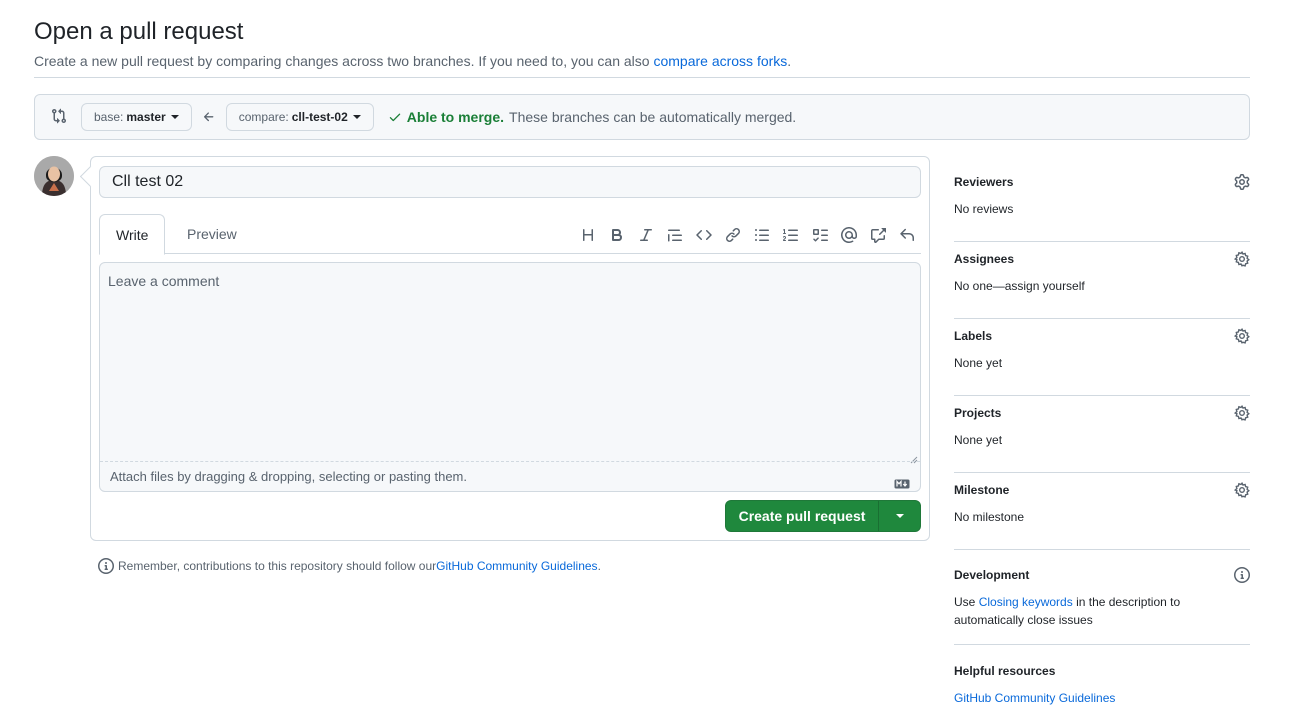 Image resolution: width=1309 pixels, height=710 pixels. What do you see at coordinates (906, 235) in the screenshot?
I see `reply-icon` at bounding box center [906, 235].